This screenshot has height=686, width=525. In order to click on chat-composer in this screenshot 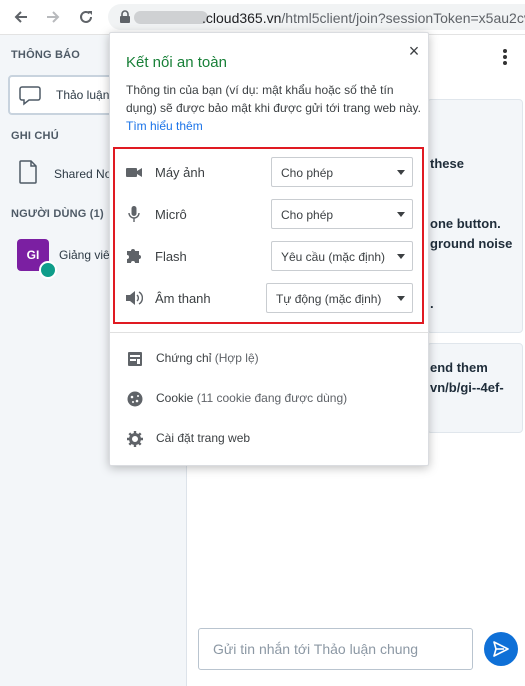, I will do `click(335, 649)`.